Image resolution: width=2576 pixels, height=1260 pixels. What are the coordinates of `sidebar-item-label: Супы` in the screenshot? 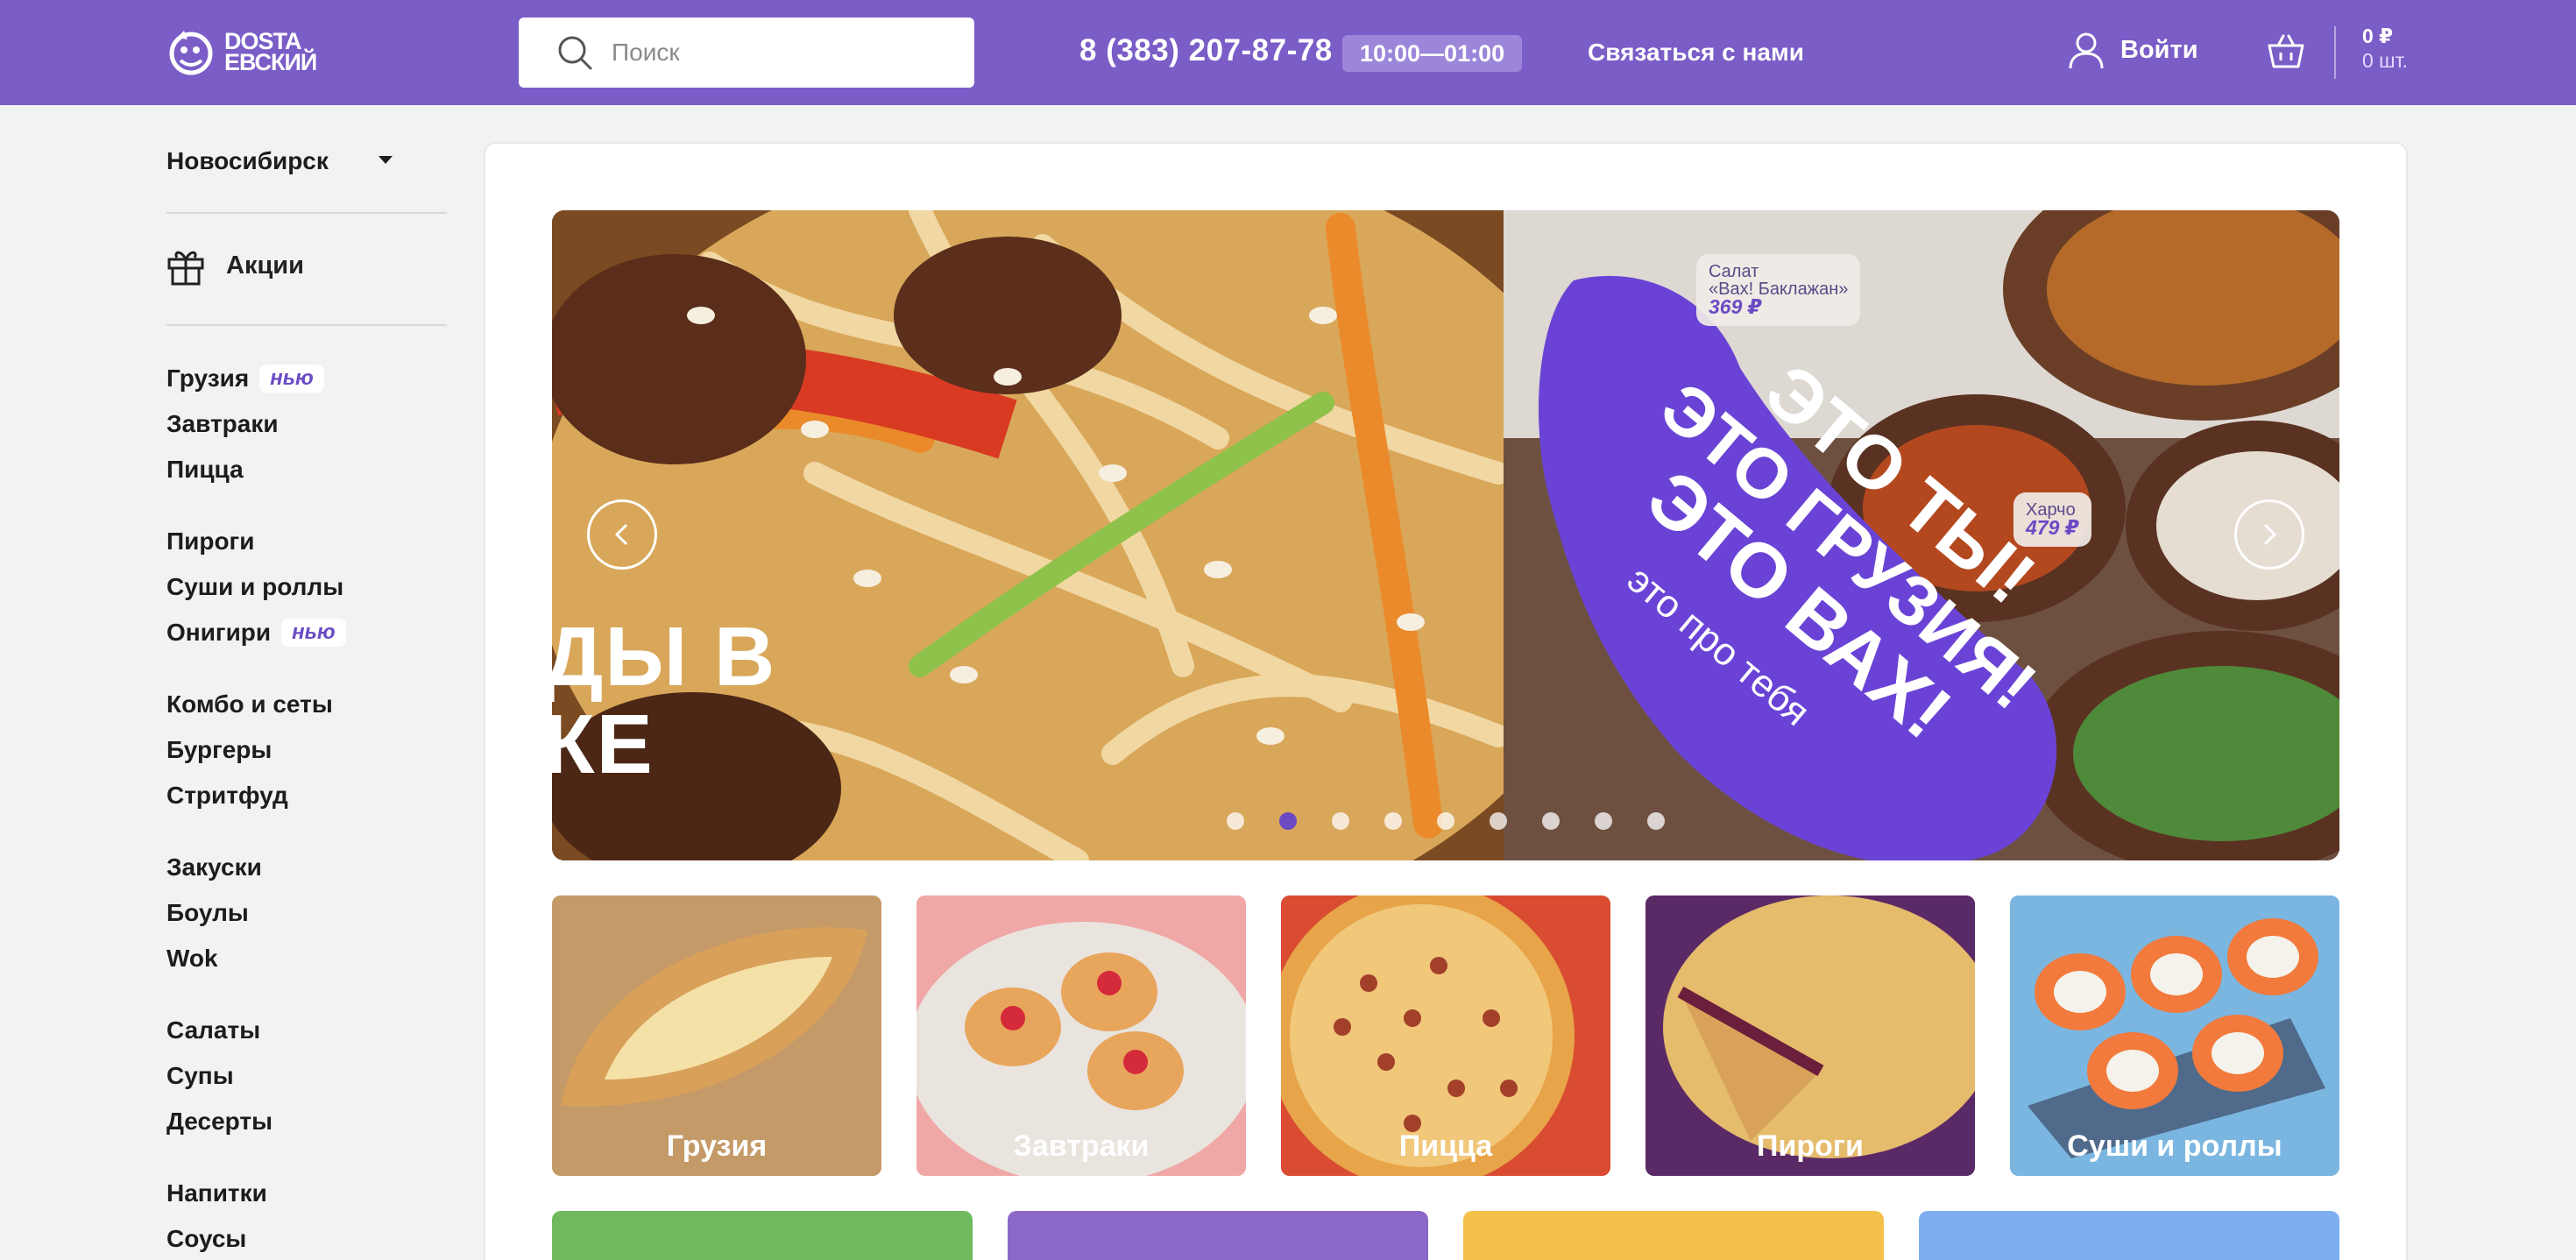 It's located at (200, 1075).